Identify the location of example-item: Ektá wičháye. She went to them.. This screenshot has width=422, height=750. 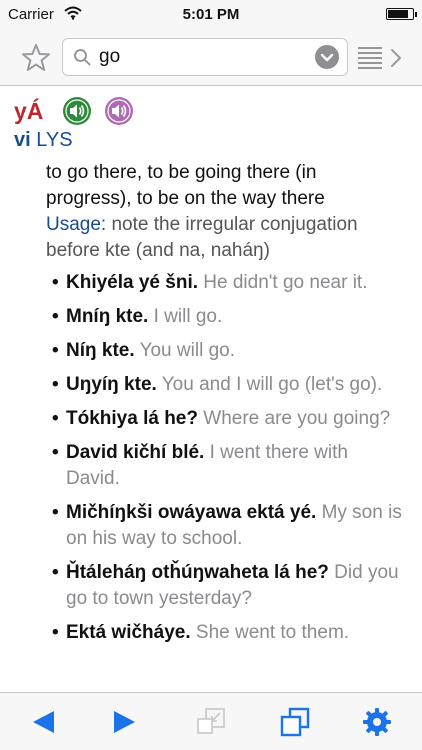
(227, 633).